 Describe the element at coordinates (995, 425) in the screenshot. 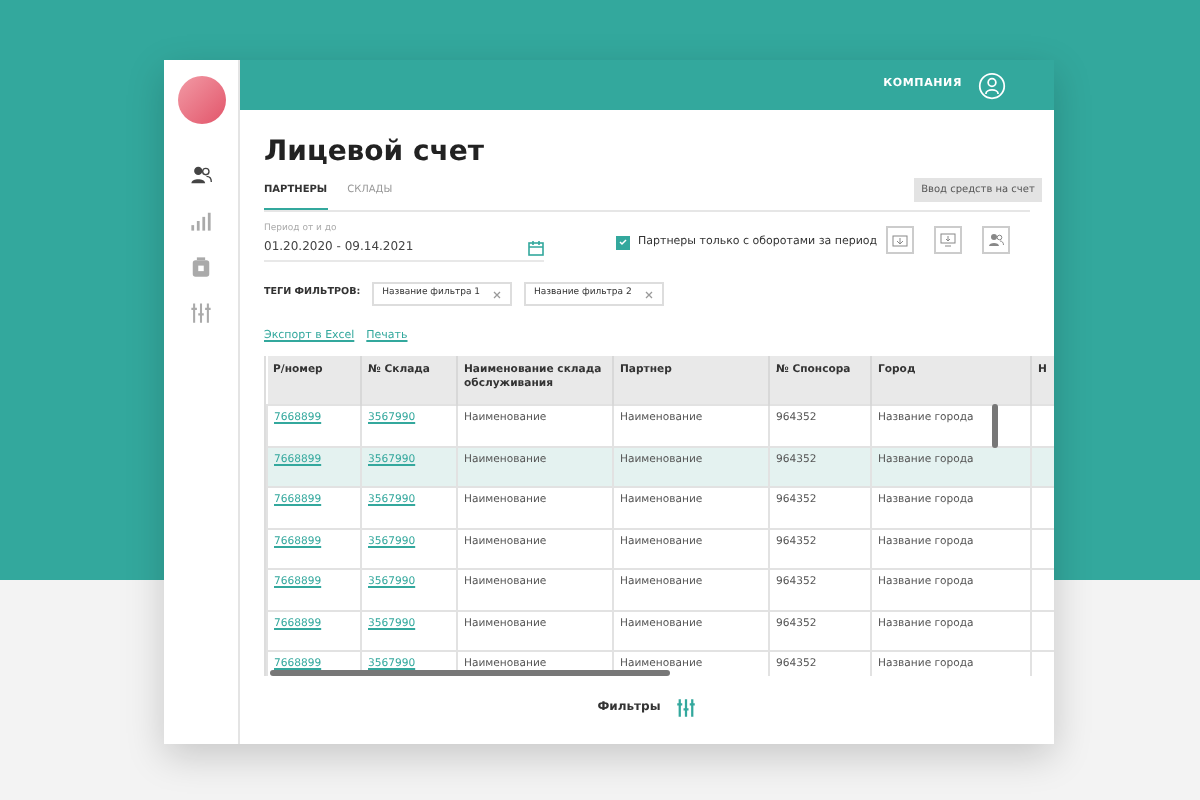

I see `vertical-scrollbar` at that location.